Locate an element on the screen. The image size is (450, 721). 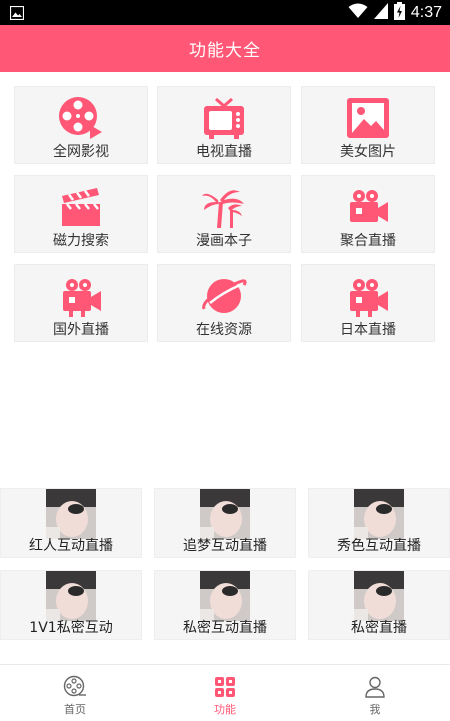
nav-item-me: 我 is located at coordinates (375, 693).